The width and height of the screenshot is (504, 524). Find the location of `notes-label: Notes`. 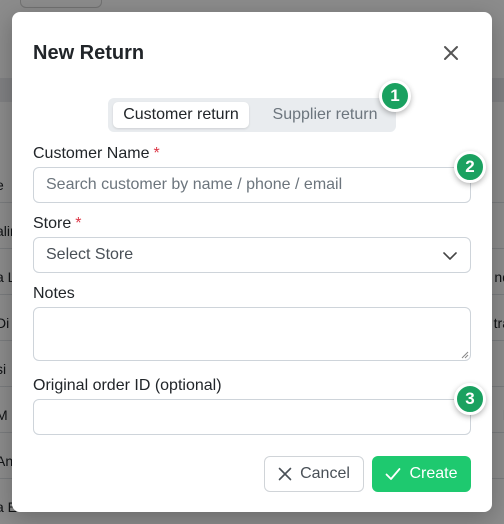

notes-label: Notes is located at coordinates (54, 293).